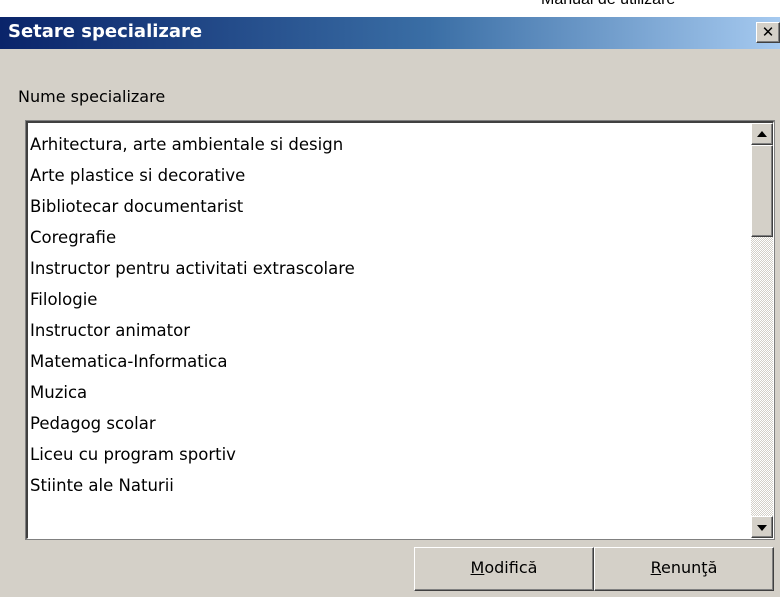 This screenshot has width=780, height=597. Describe the element at coordinates (92, 96) in the screenshot. I see `specialization-name-label: Nume specializare` at that location.